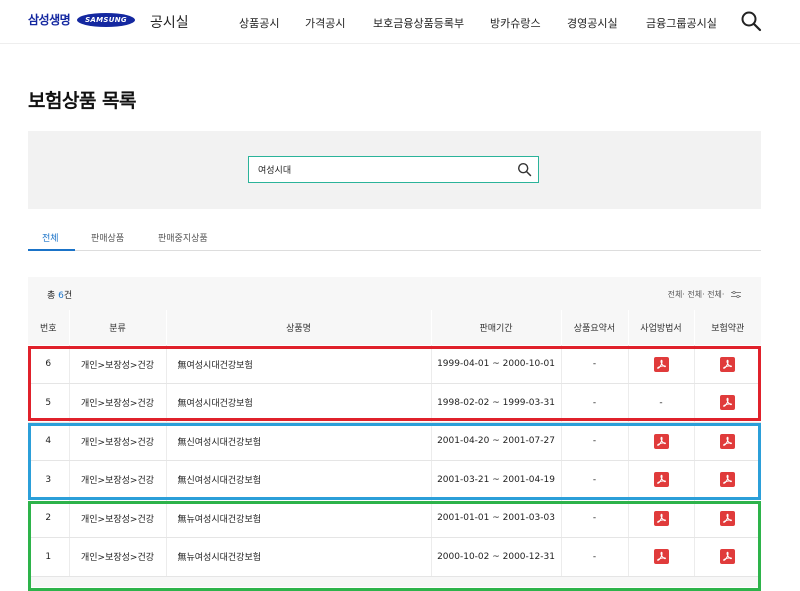 This screenshot has width=800, height=591. Describe the element at coordinates (325, 23) in the screenshot. I see `nav-price-disclosure: 가격공시` at that location.